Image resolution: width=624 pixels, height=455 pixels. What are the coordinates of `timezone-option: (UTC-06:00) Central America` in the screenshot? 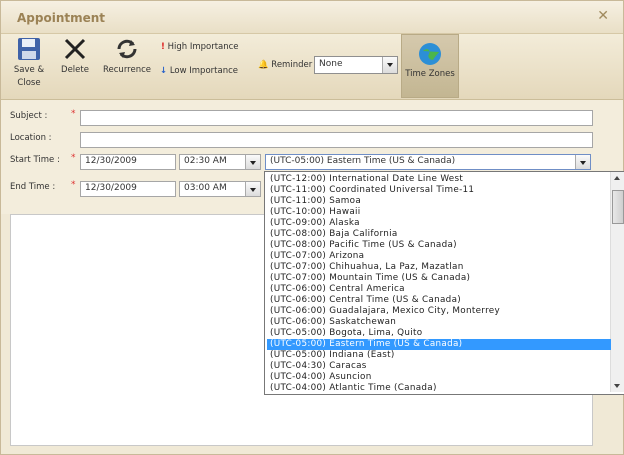 It's located at (439, 289).